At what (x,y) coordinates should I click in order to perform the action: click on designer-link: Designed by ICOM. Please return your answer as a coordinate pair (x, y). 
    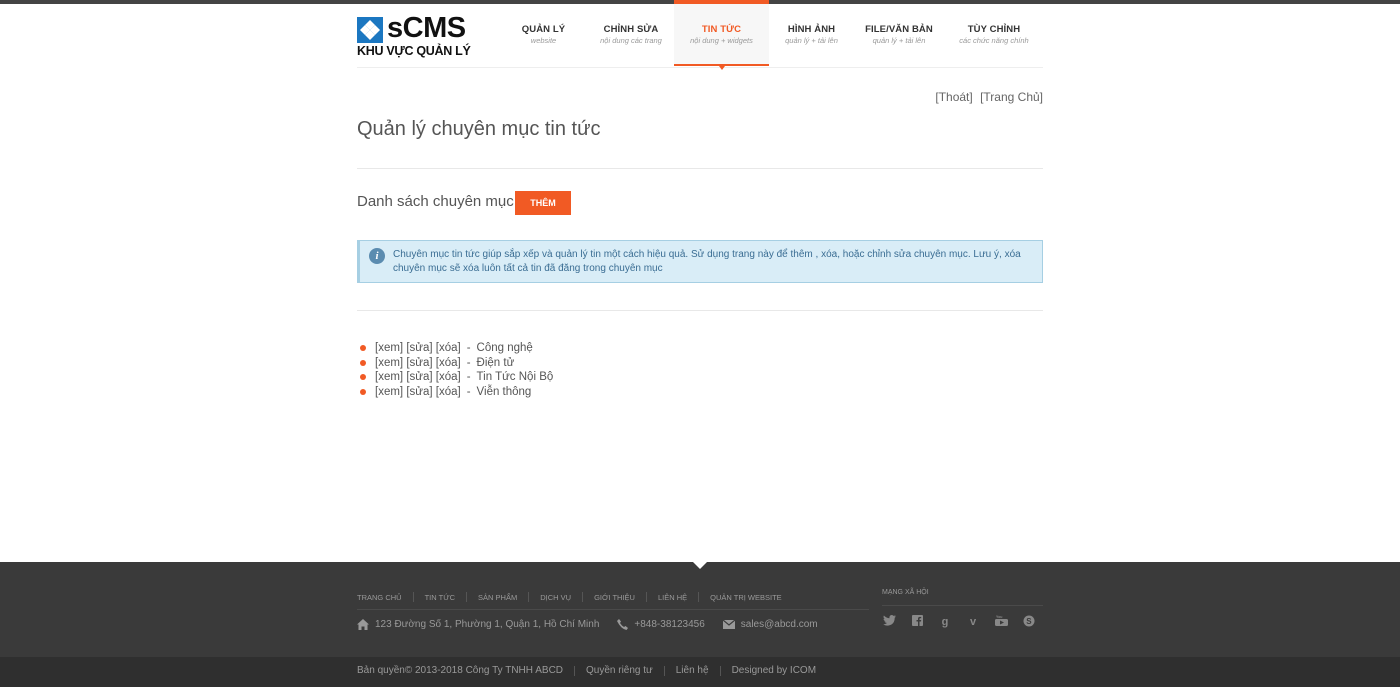
    Looking at the image, I should click on (774, 670).